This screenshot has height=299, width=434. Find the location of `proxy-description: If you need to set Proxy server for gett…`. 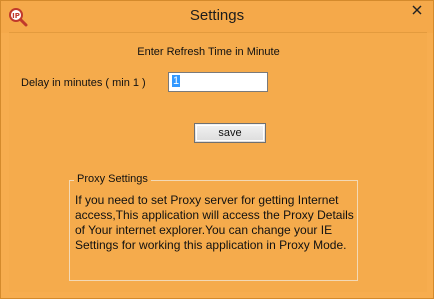

proxy-description: If you need to set Proxy server for gett… is located at coordinates (214, 222).